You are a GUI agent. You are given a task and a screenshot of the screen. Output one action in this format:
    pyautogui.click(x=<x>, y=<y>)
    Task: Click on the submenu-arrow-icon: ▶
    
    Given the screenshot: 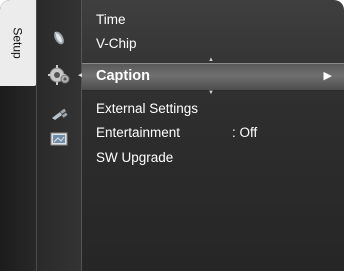 What is the action you would take?
    pyautogui.click(x=327, y=76)
    